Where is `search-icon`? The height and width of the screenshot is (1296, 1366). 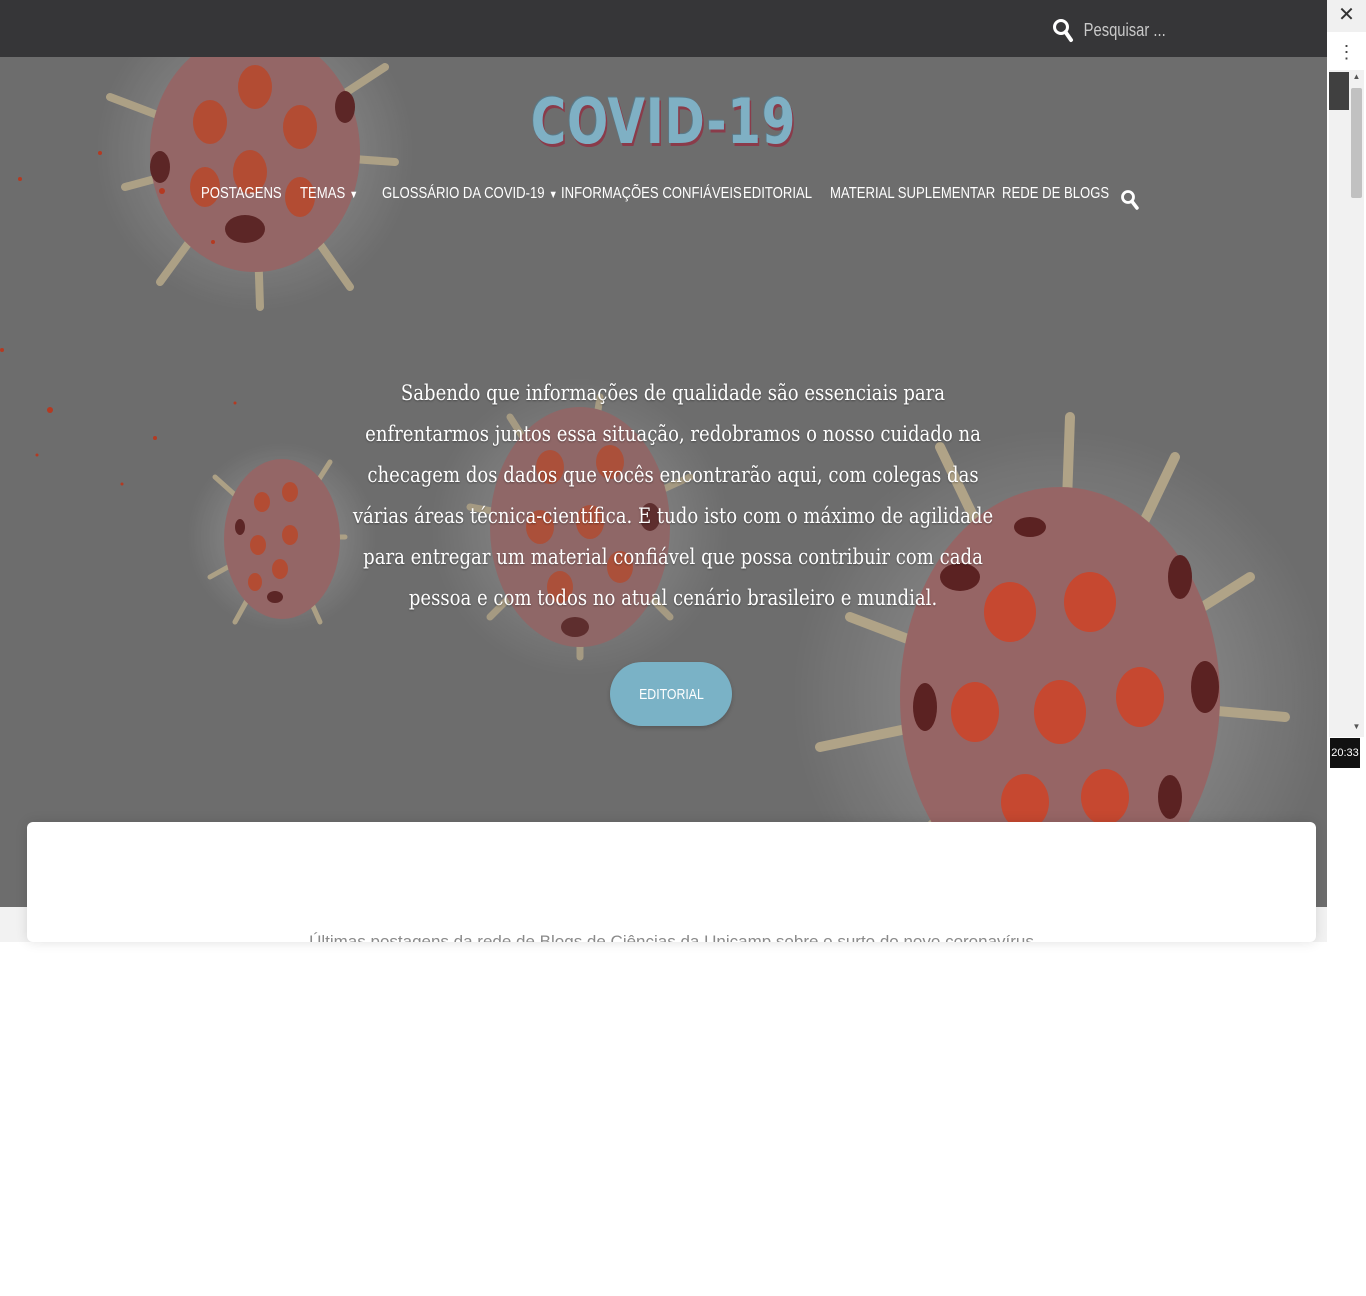
search-icon is located at coordinates (1064, 30).